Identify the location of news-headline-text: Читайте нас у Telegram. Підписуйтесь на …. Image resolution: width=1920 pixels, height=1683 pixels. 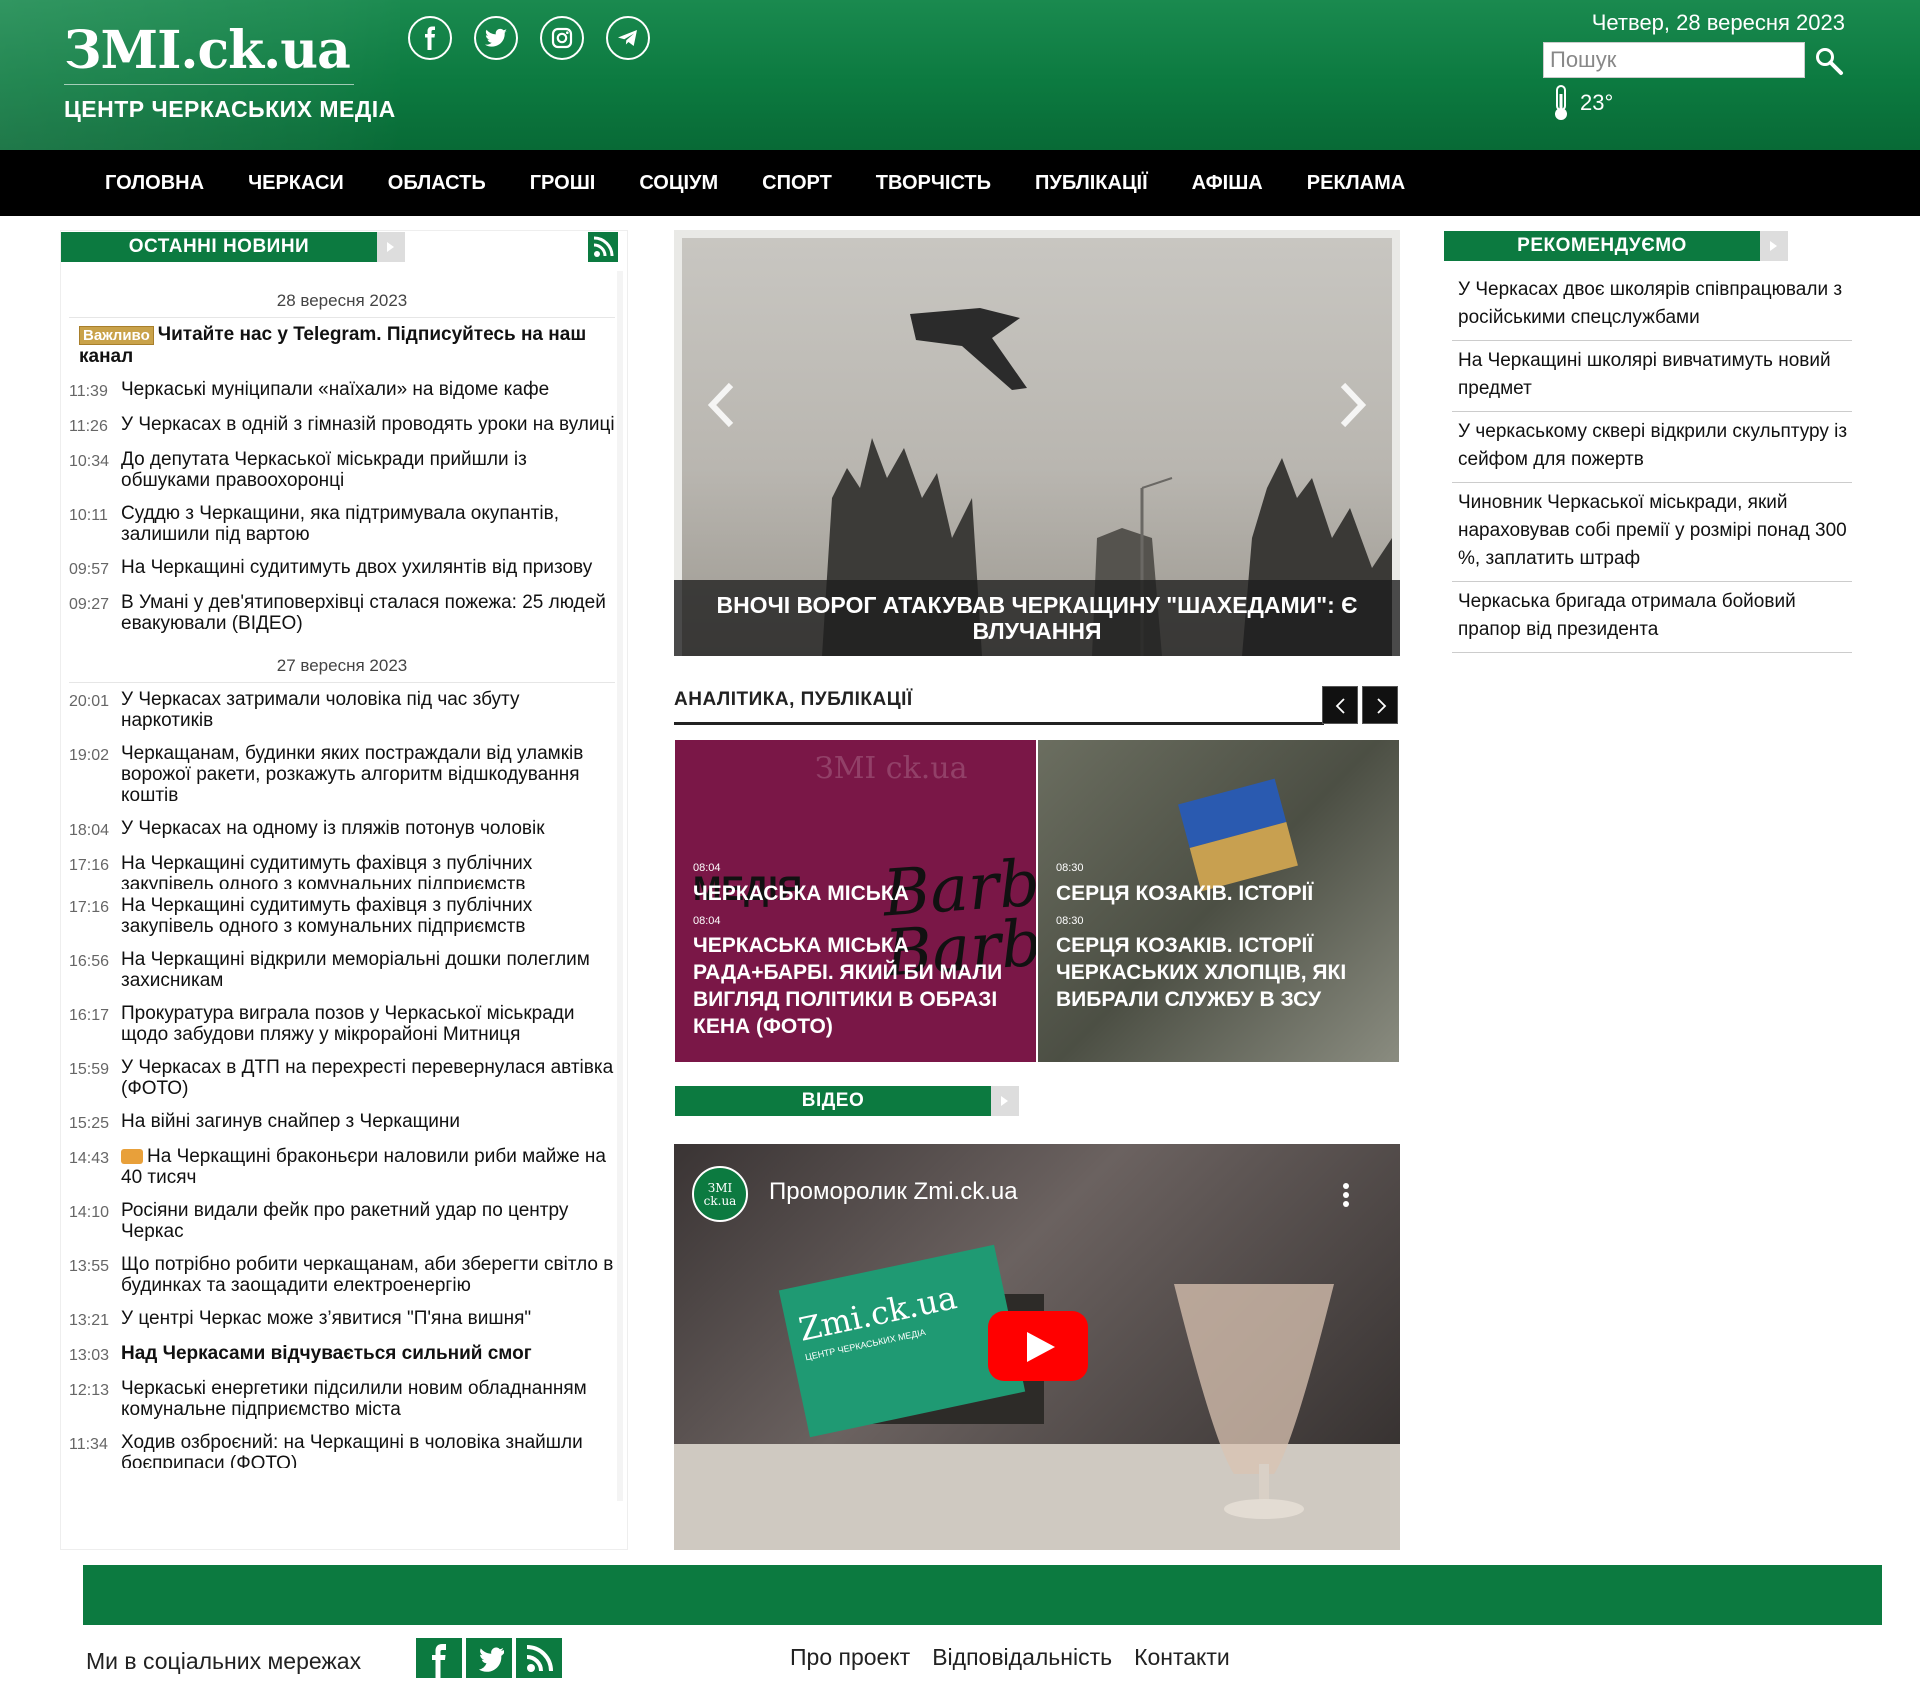
(332, 345).